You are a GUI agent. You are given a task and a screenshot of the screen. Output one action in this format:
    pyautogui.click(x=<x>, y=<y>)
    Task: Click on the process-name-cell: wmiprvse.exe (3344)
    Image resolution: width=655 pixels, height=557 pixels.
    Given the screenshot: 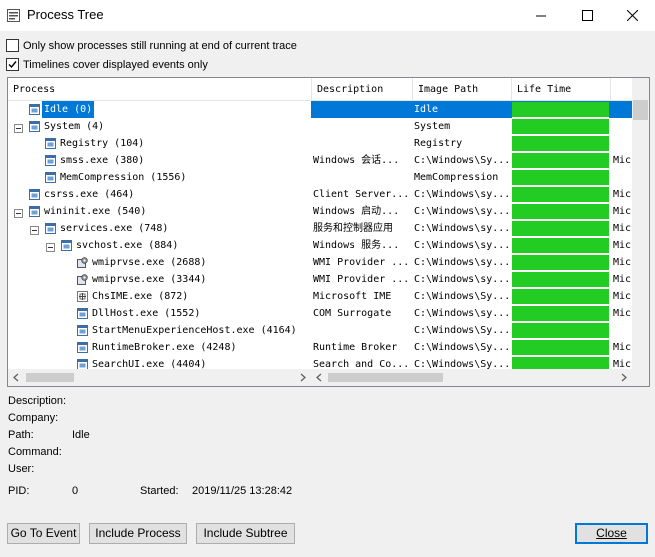 What is the action you would take?
    pyautogui.click(x=159, y=279)
    